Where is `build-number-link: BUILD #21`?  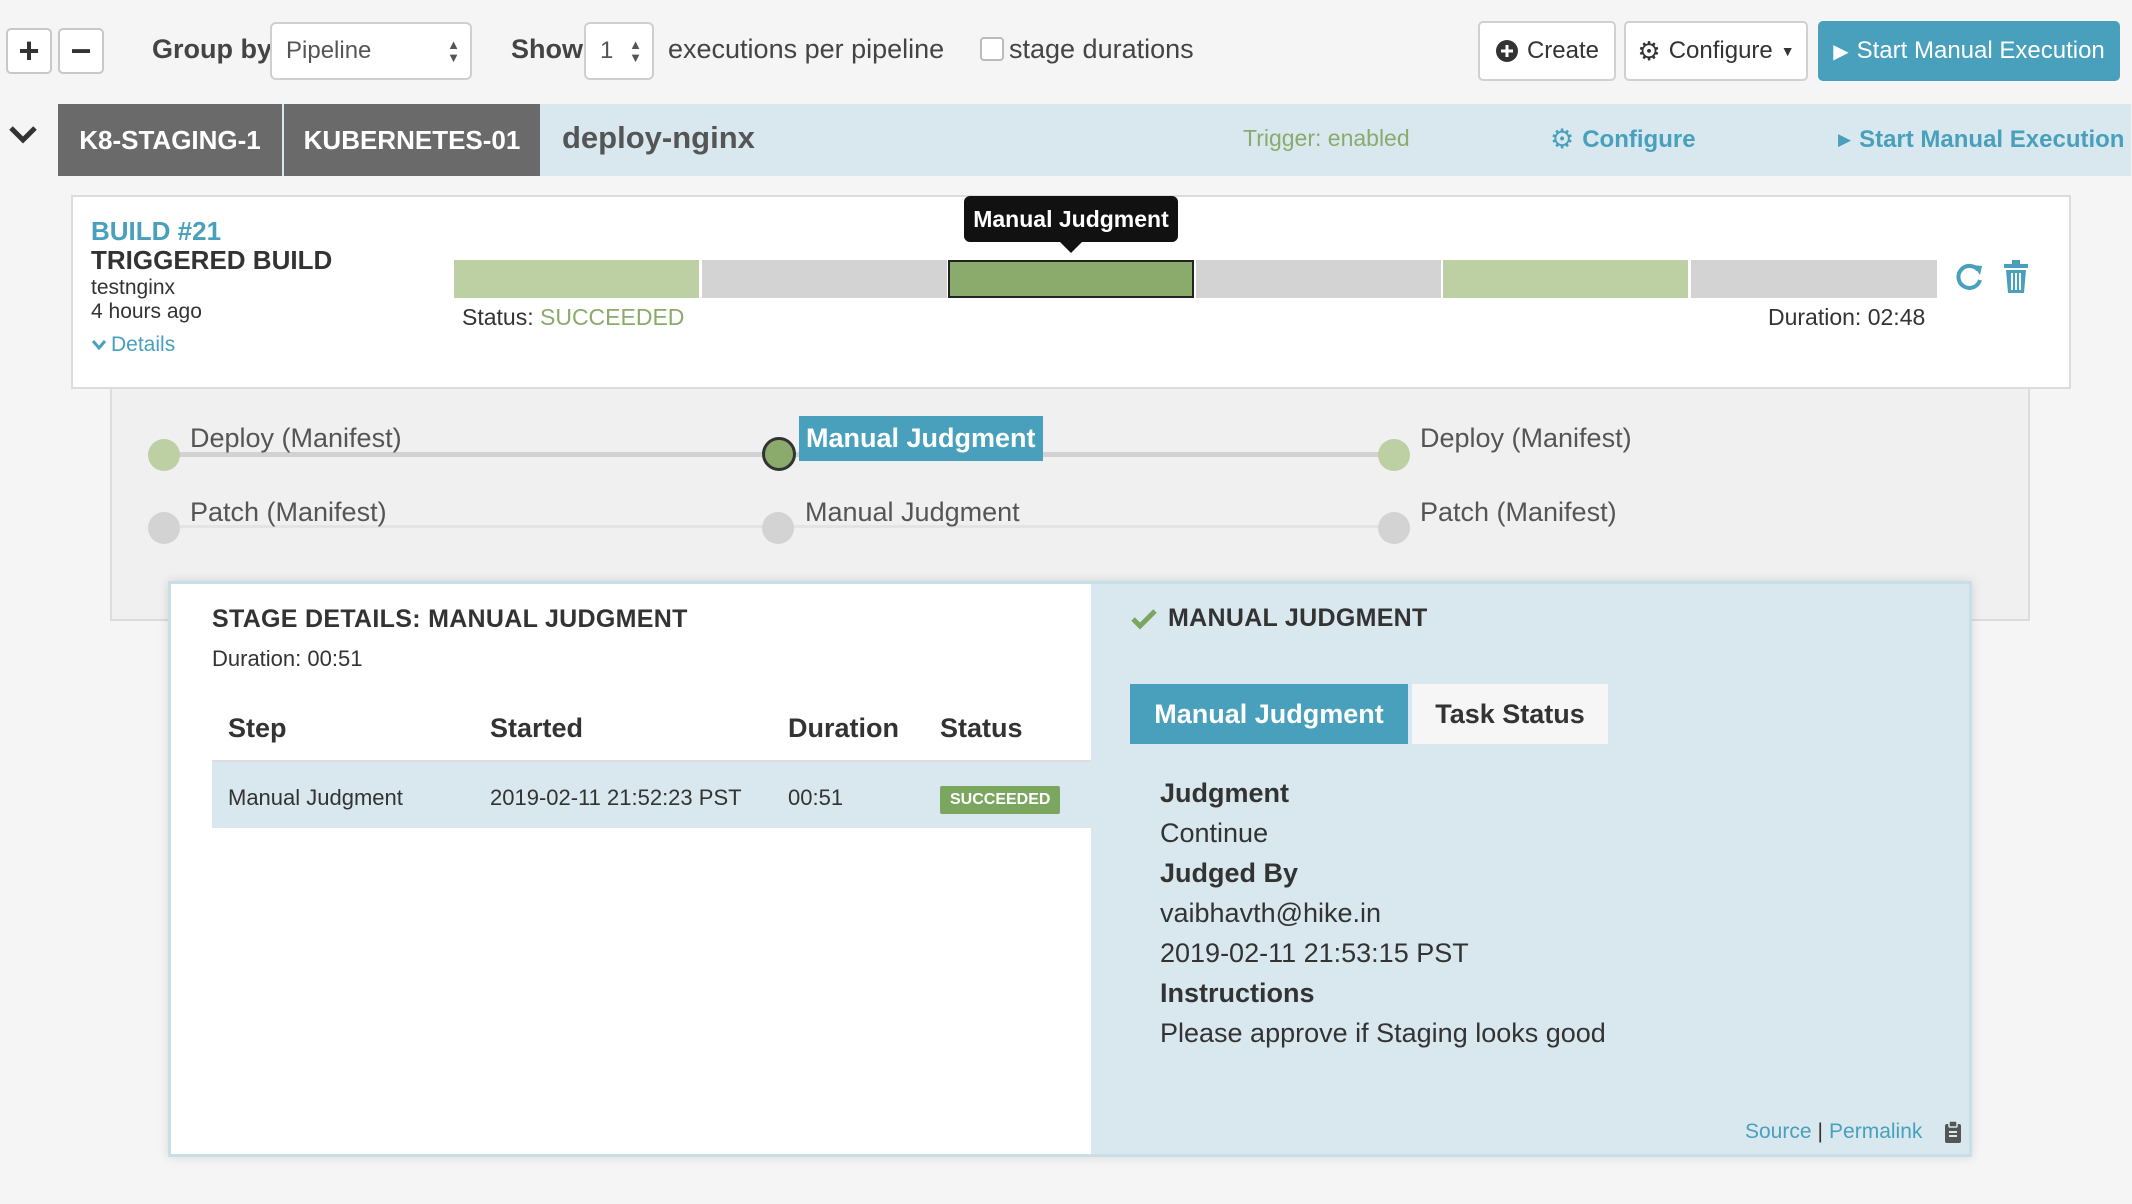
build-number-link: BUILD #21 is located at coordinates (156, 231).